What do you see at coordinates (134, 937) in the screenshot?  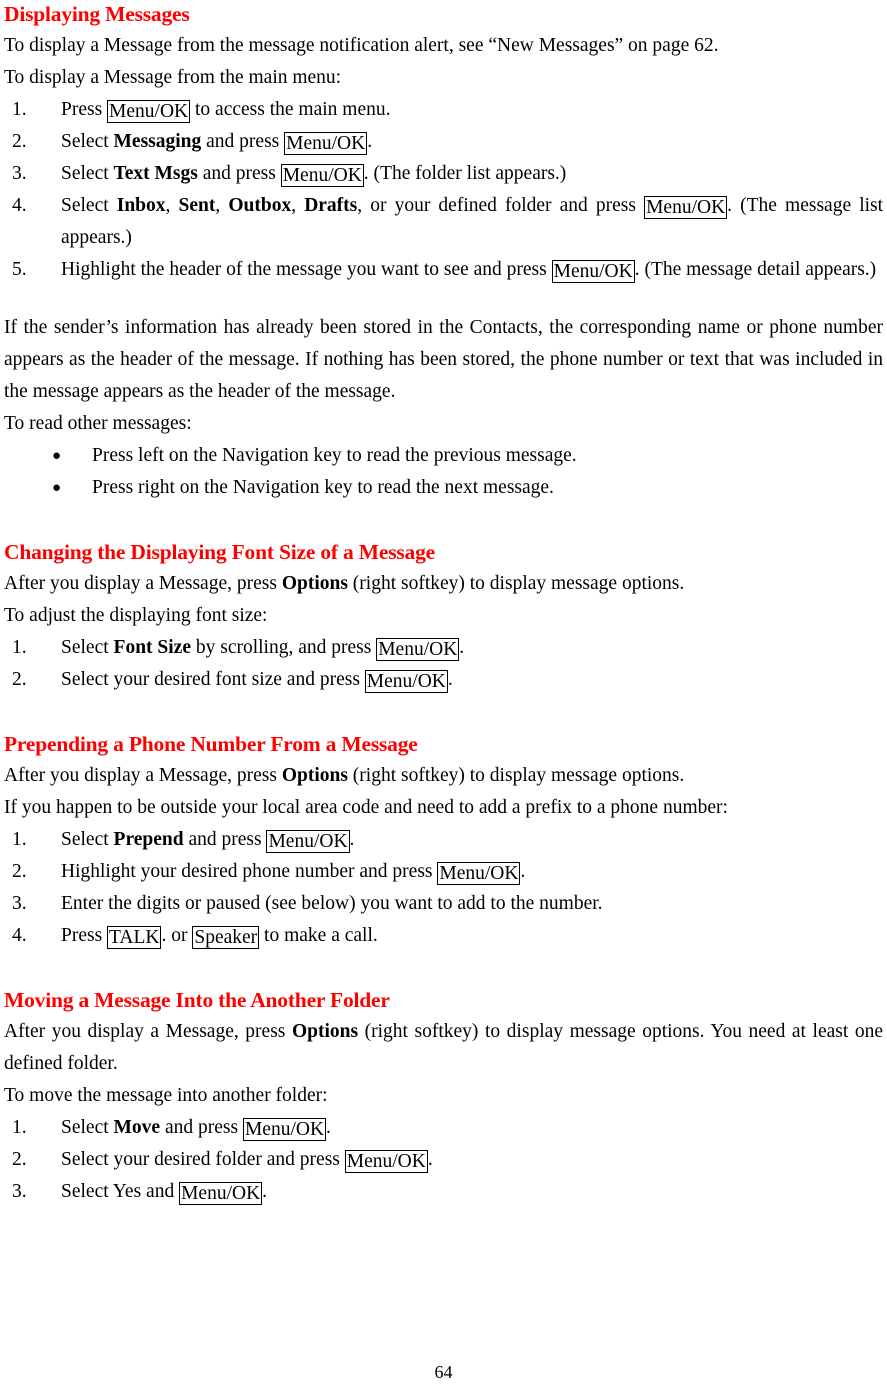 I see `key-talk: TALK` at bounding box center [134, 937].